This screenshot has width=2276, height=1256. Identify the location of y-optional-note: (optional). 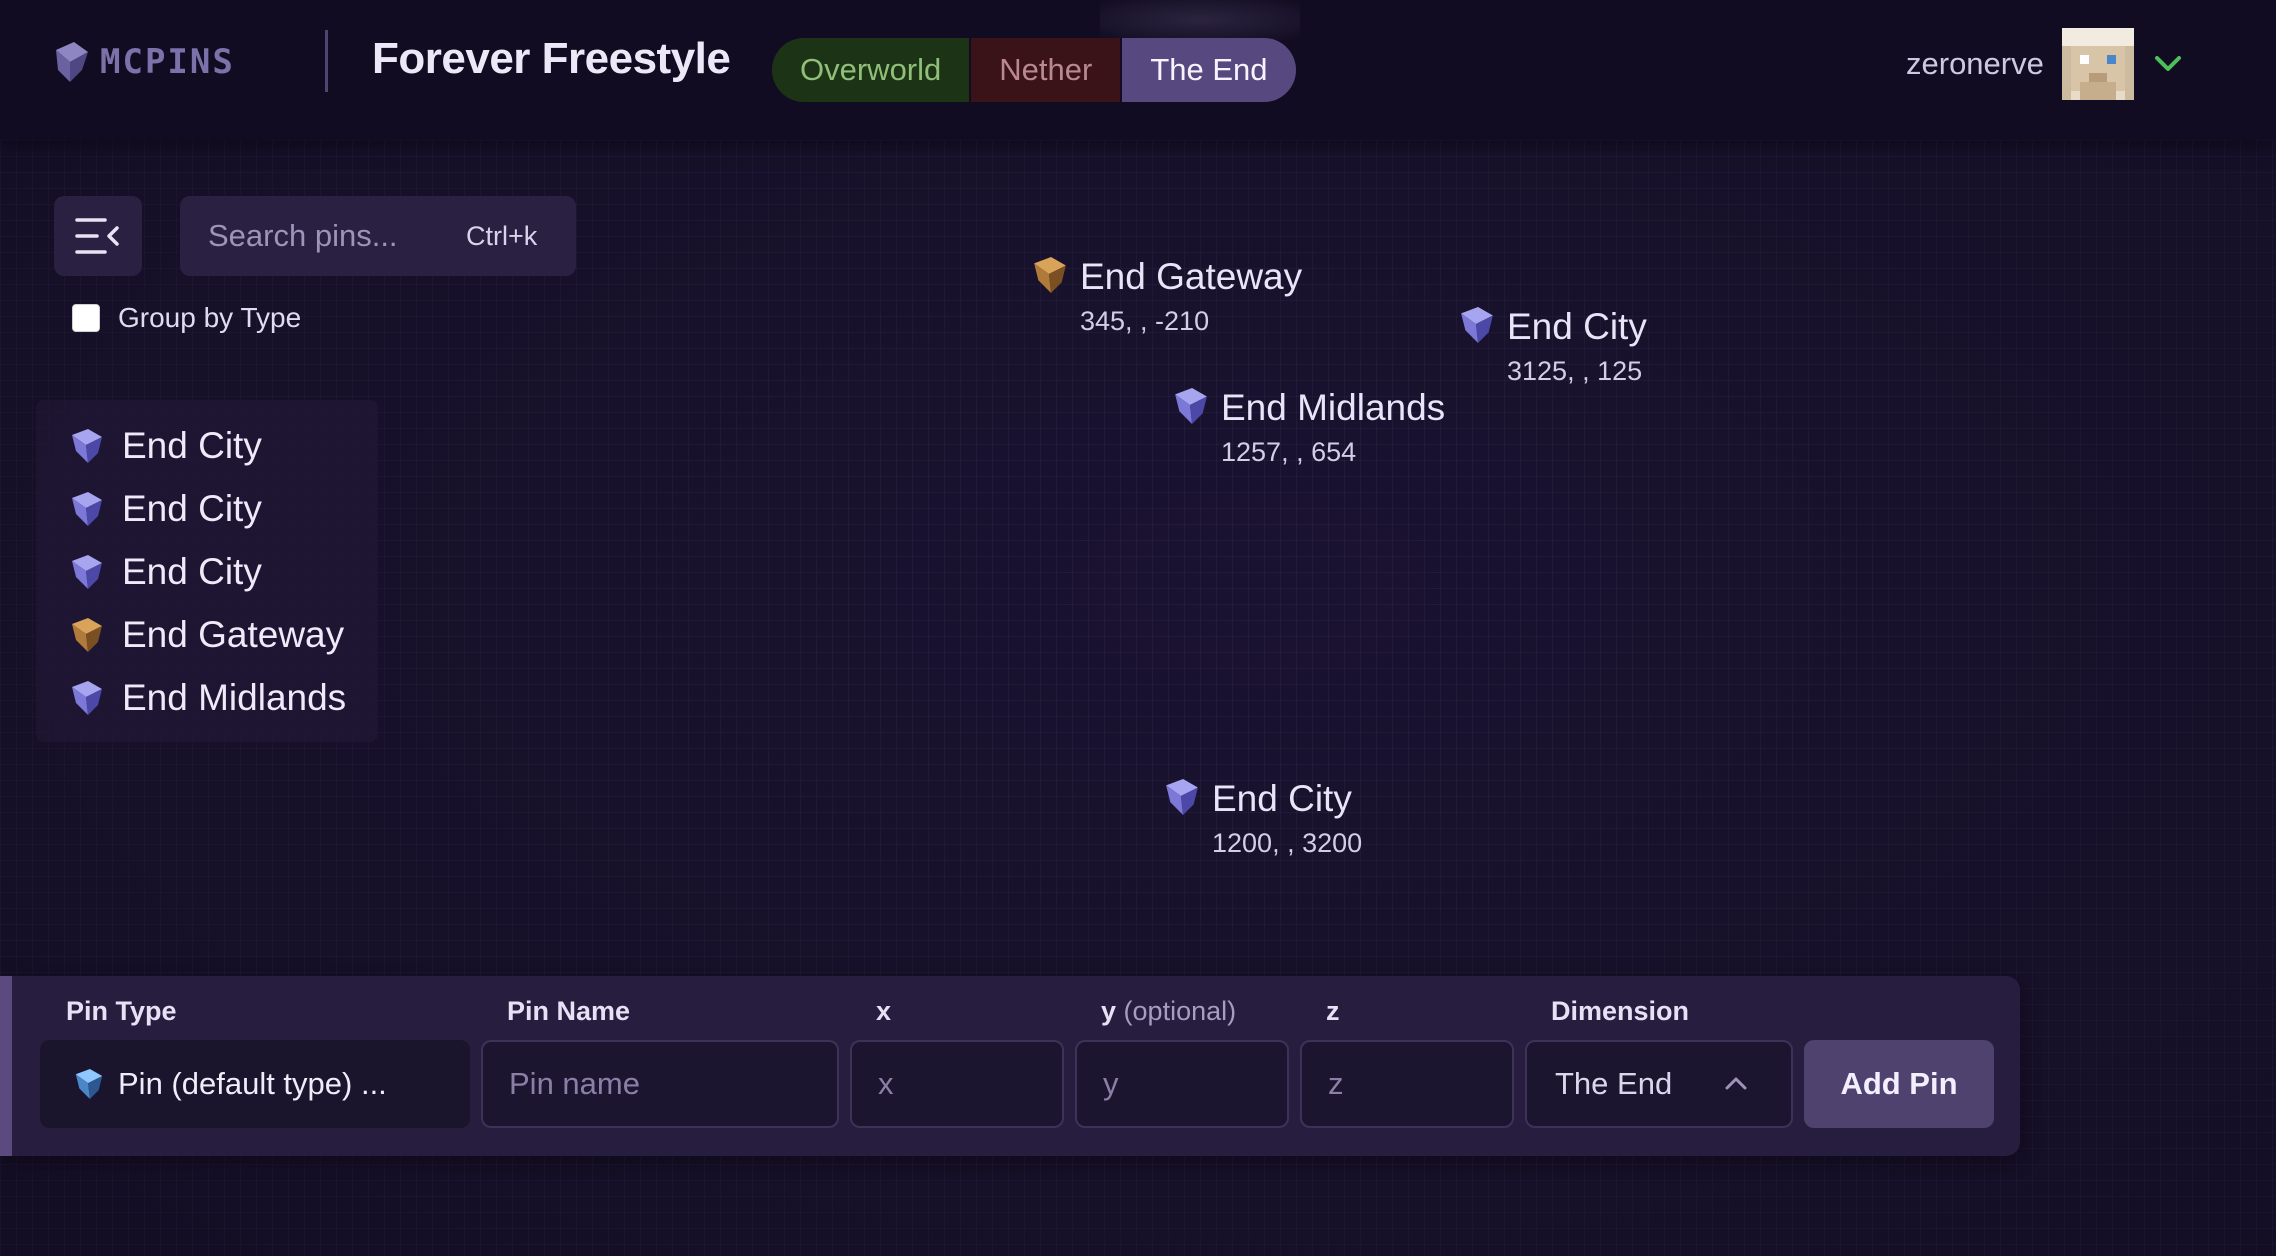
(1180, 1011).